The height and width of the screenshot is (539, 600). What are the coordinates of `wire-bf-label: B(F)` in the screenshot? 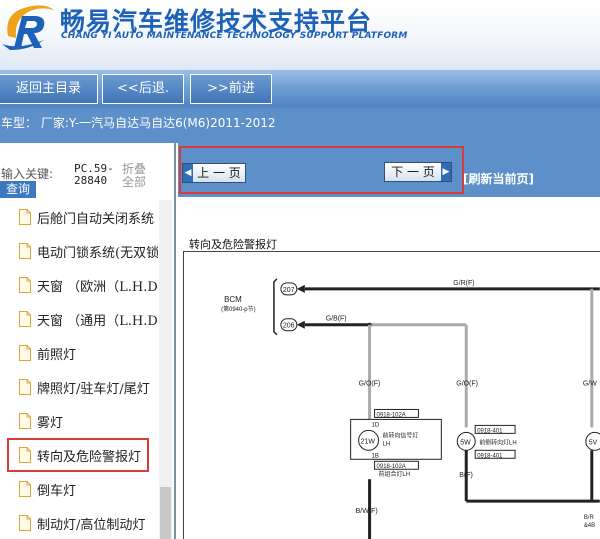 It's located at (466, 475).